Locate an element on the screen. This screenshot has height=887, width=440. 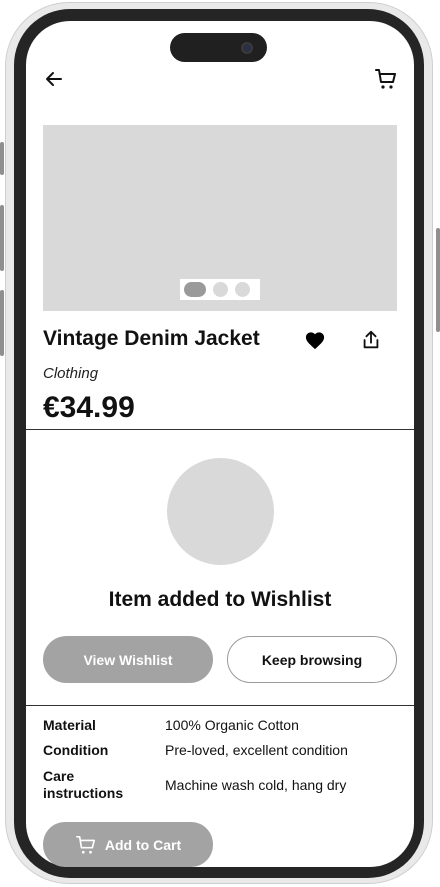
detail-label: Material is located at coordinates (69, 725).